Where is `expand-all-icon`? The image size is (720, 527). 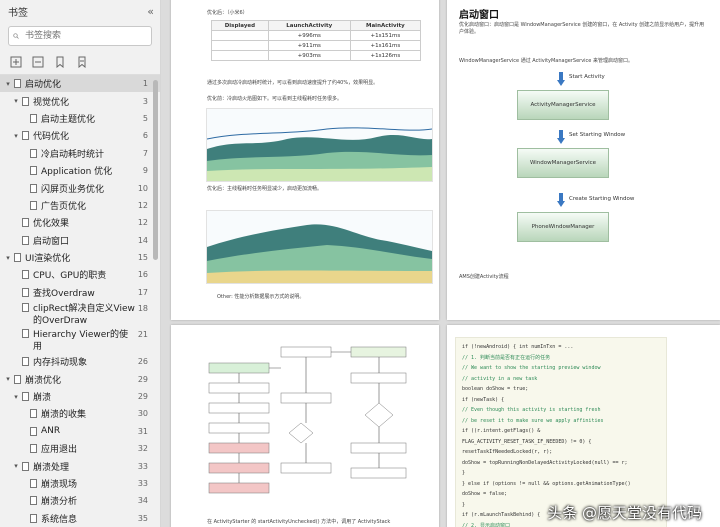 expand-all-icon is located at coordinates (16, 62).